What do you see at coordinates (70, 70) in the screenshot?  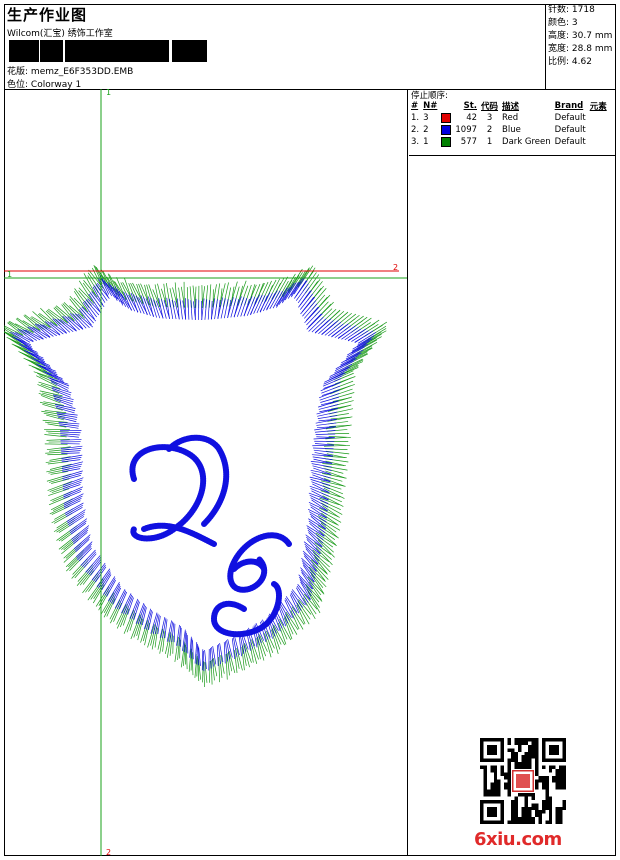 I see `design-row: 花版: memz_E6F353DD.EMB` at bounding box center [70, 70].